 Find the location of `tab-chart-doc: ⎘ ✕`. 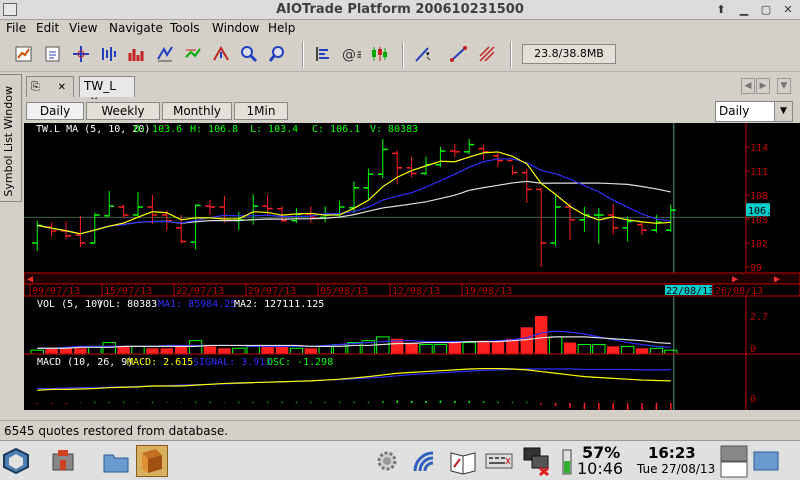

tab-chart-doc: ⎘ ✕ is located at coordinates (50, 86).